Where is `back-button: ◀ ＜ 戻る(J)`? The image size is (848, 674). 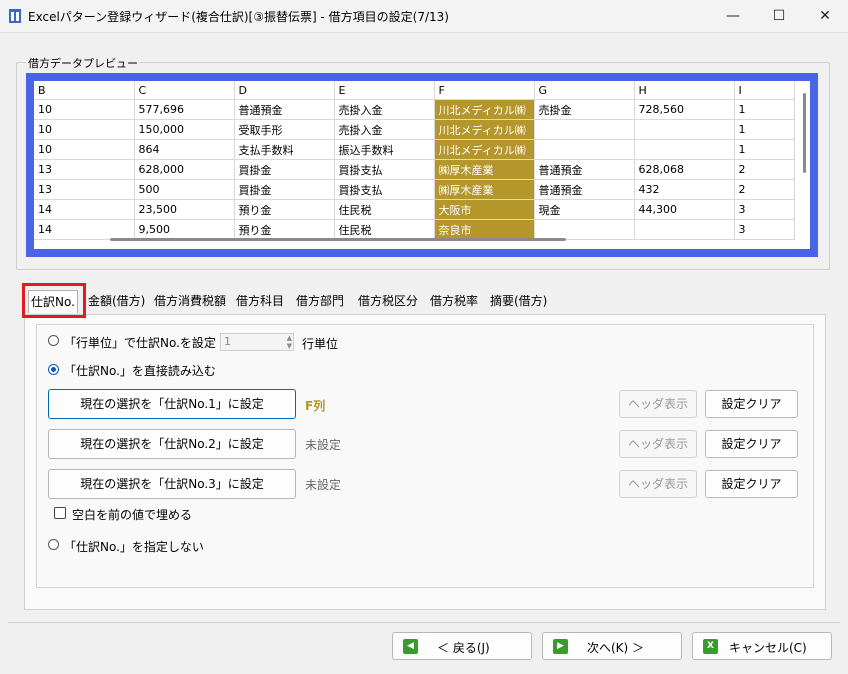 back-button: ◀ ＜ 戻る(J) is located at coordinates (462, 646).